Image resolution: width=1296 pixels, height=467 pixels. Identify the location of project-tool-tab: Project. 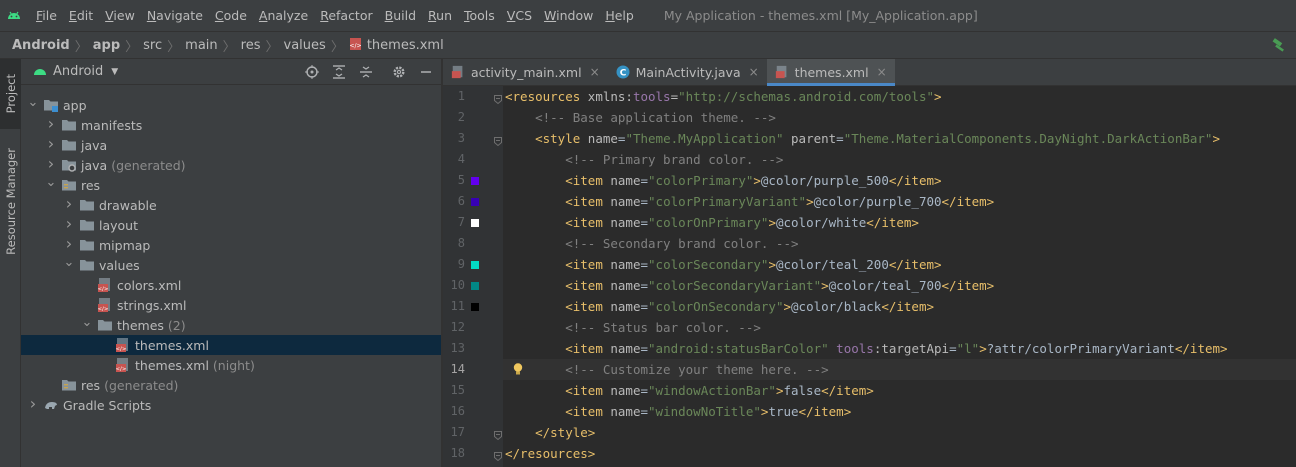
(10, 94).